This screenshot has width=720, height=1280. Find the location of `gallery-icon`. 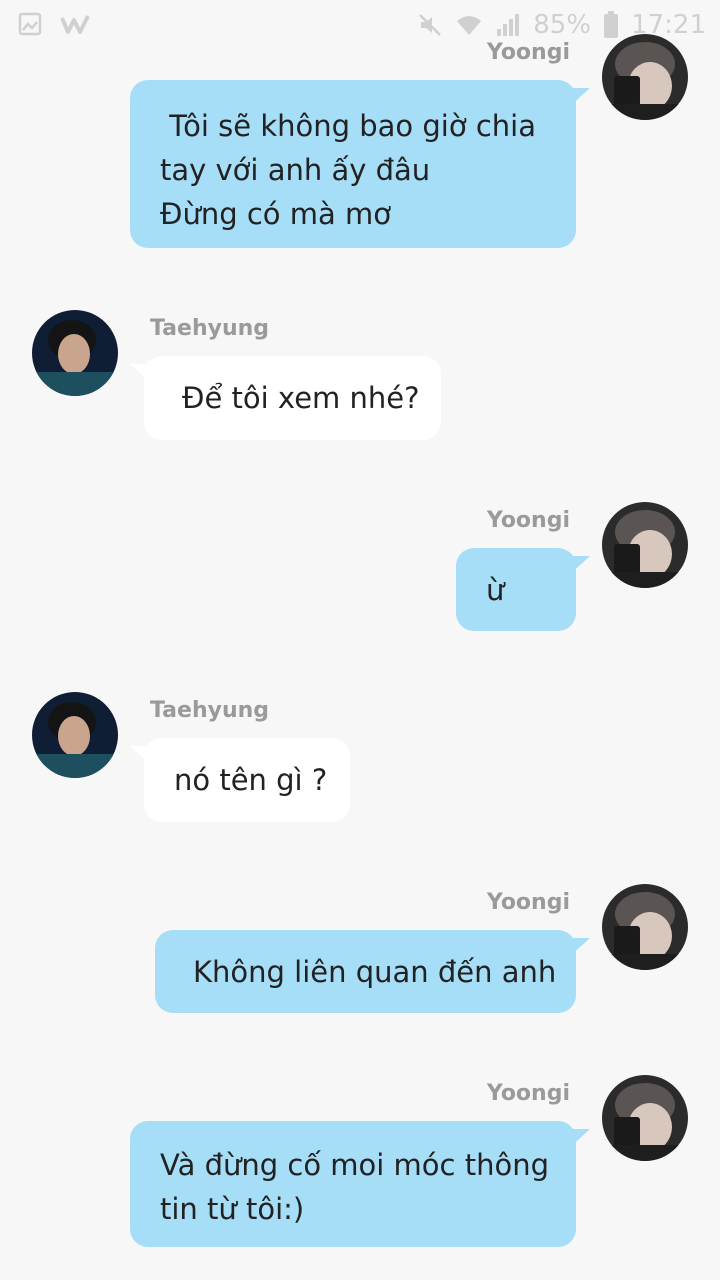

gallery-icon is located at coordinates (30, 24).